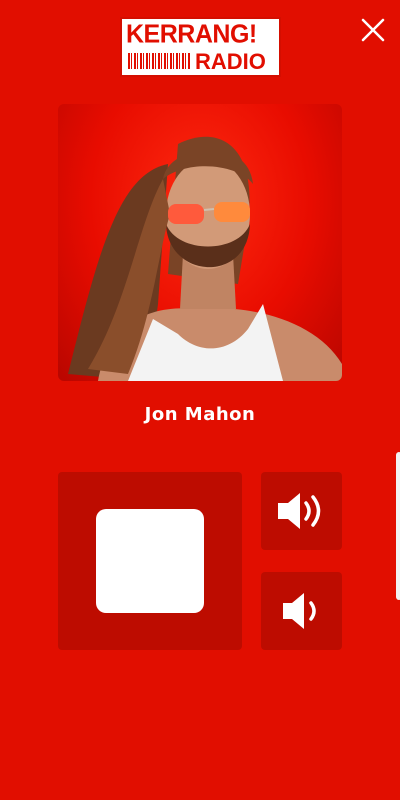  I want to click on volume-up-button, so click(301, 511).